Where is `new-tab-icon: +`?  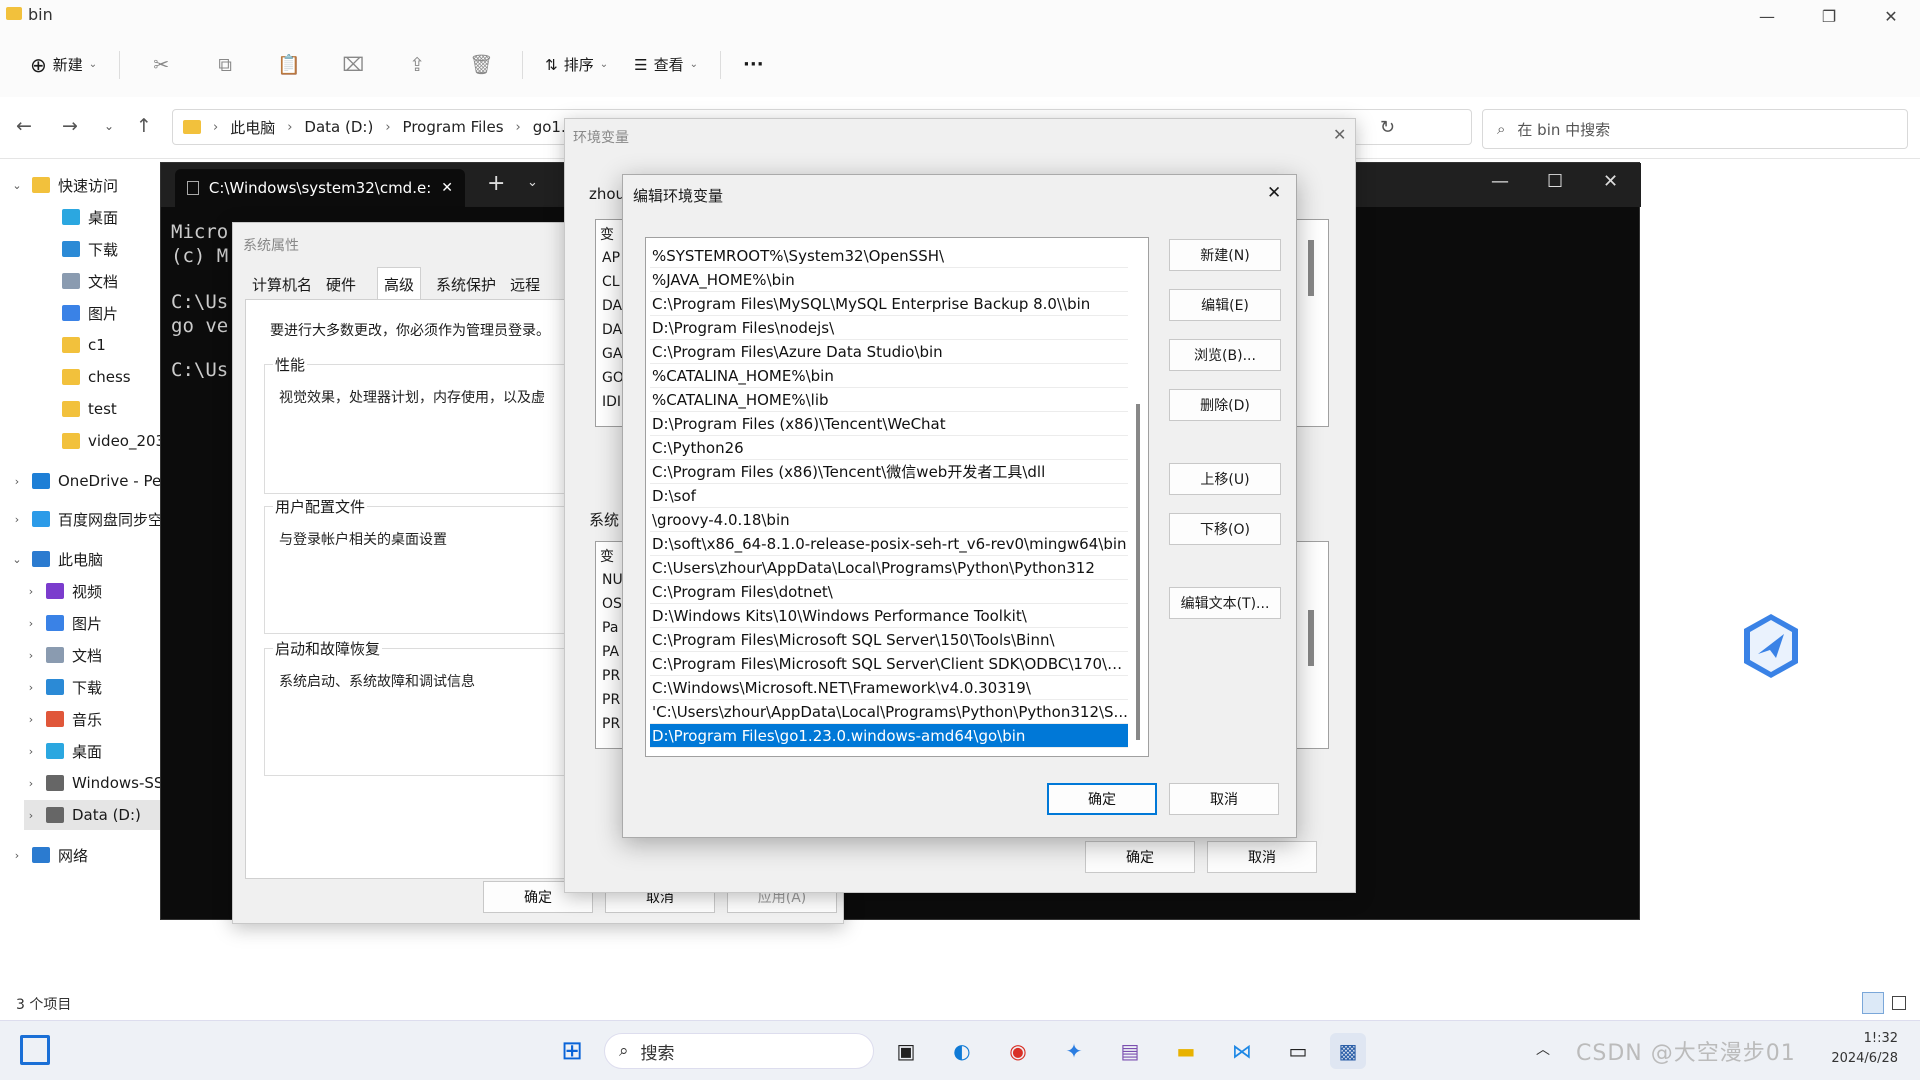
new-tab-icon: + is located at coordinates (496, 183).